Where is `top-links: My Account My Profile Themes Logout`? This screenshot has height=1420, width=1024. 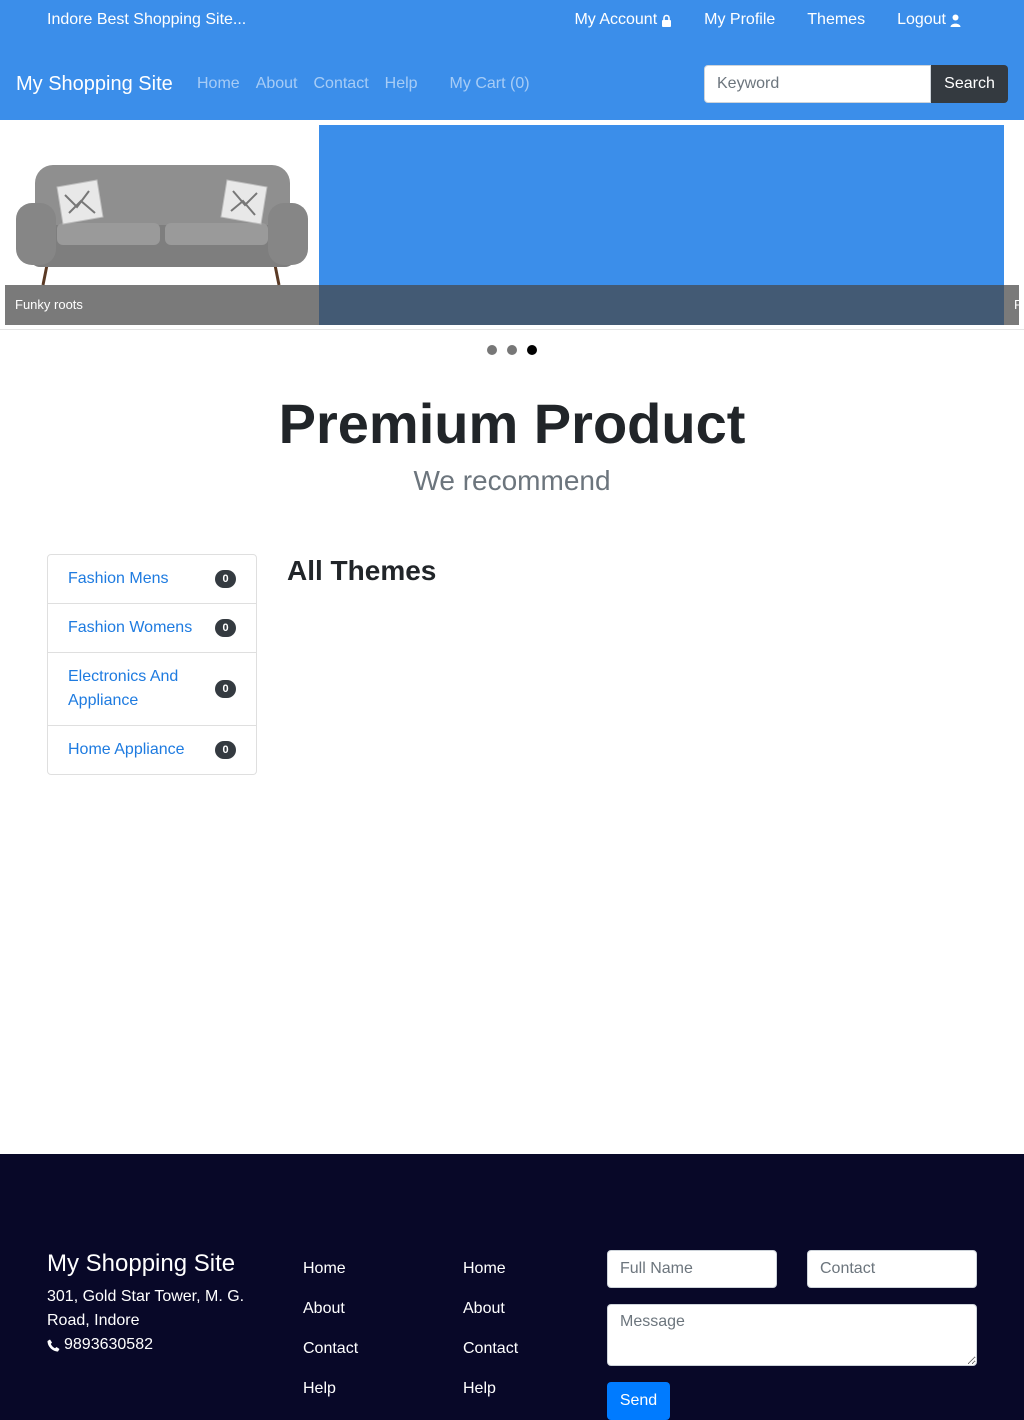
top-links: My Account My Profile Themes Logout is located at coordinates (751, 20).